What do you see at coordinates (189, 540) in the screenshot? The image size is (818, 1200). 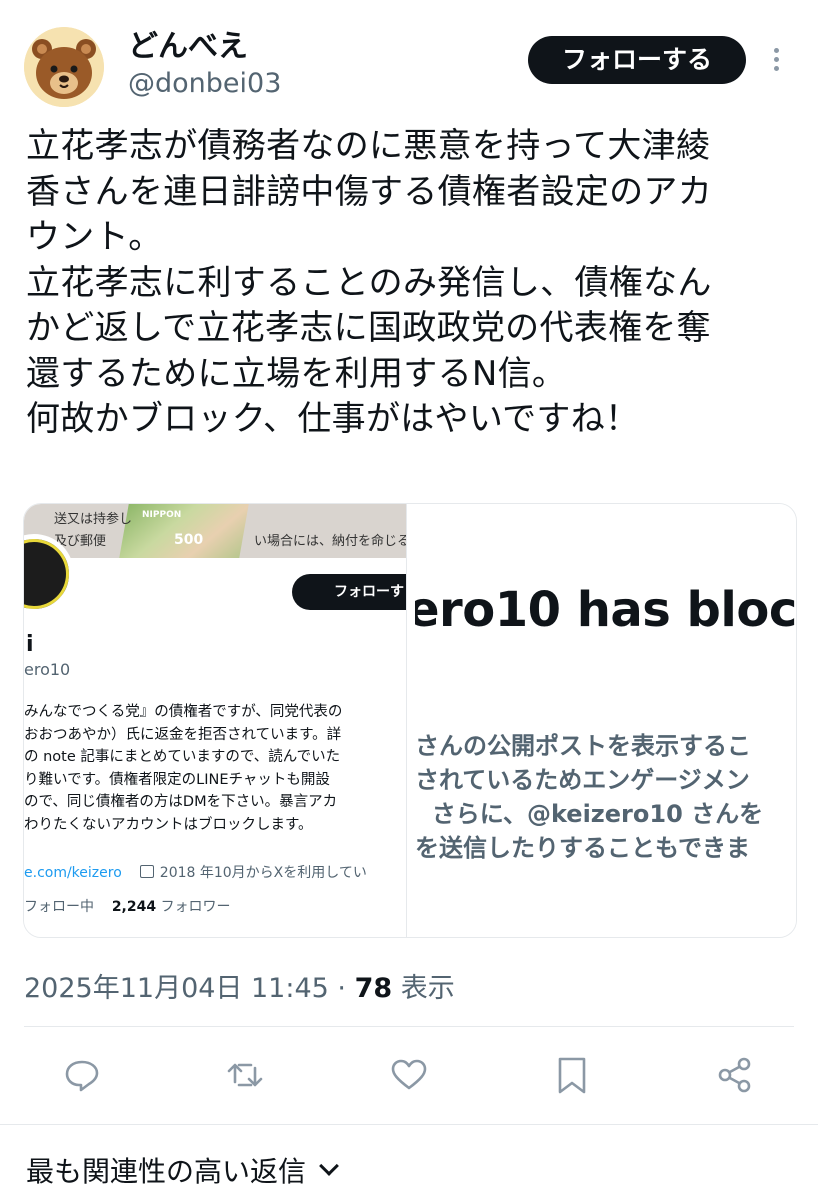 I see `stamp-value: 500` at bounding box center [189, 540].